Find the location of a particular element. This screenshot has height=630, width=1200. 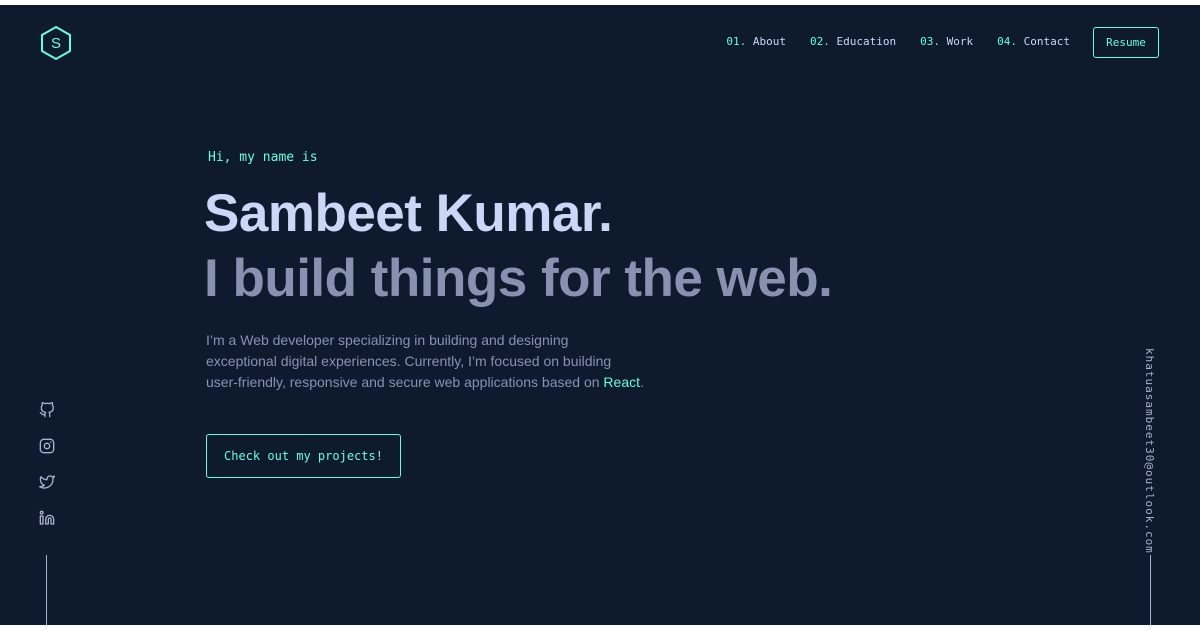

instagram-icon is located at coordinates (47, 446).